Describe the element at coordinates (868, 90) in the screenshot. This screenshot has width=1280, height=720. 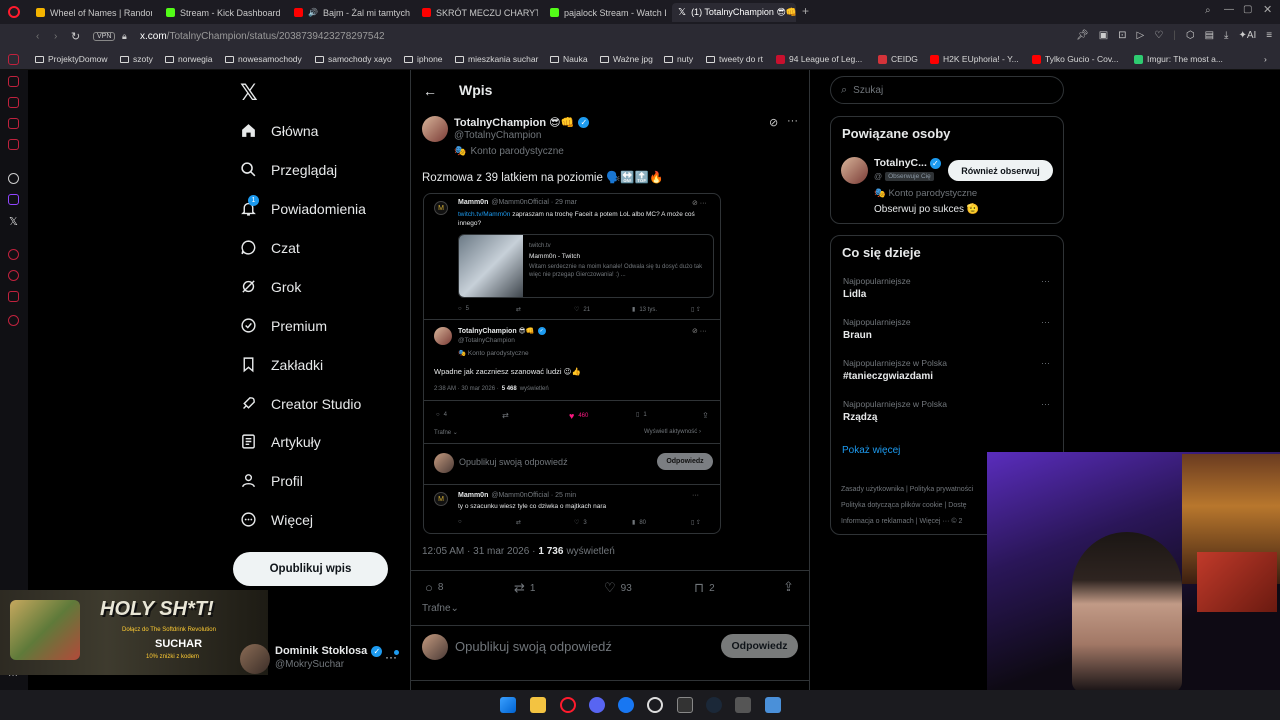
I see `search-input: Szukaj` at that location.